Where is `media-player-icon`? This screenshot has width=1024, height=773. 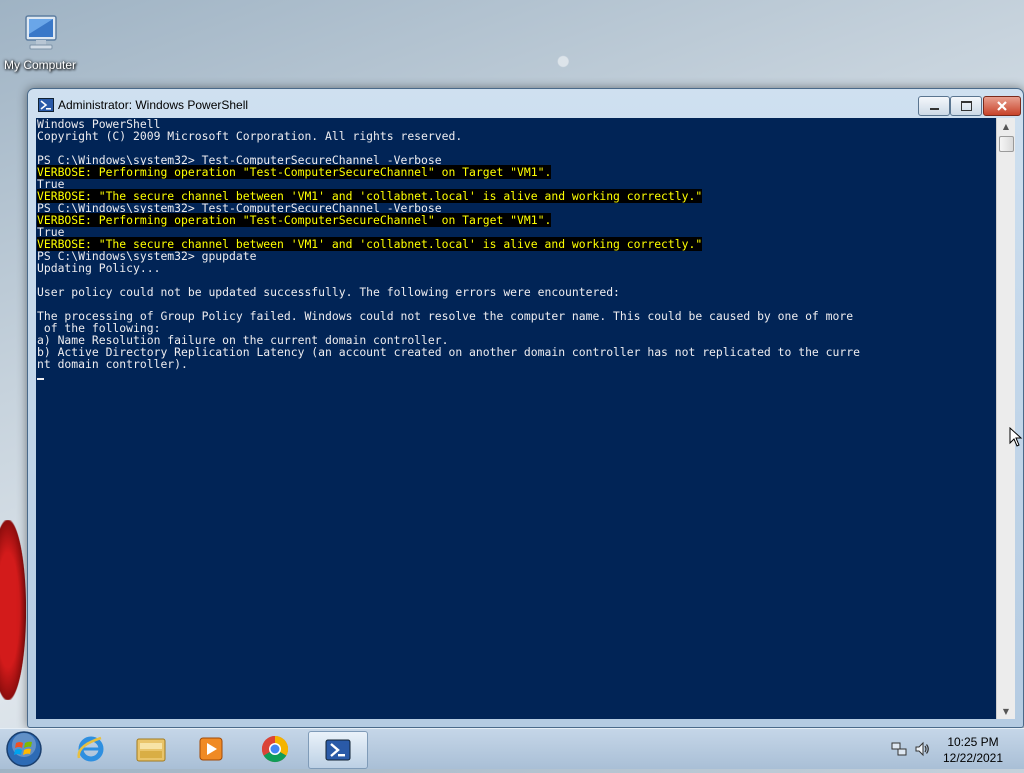 media-player-icon is located at coordinates (211, 749).